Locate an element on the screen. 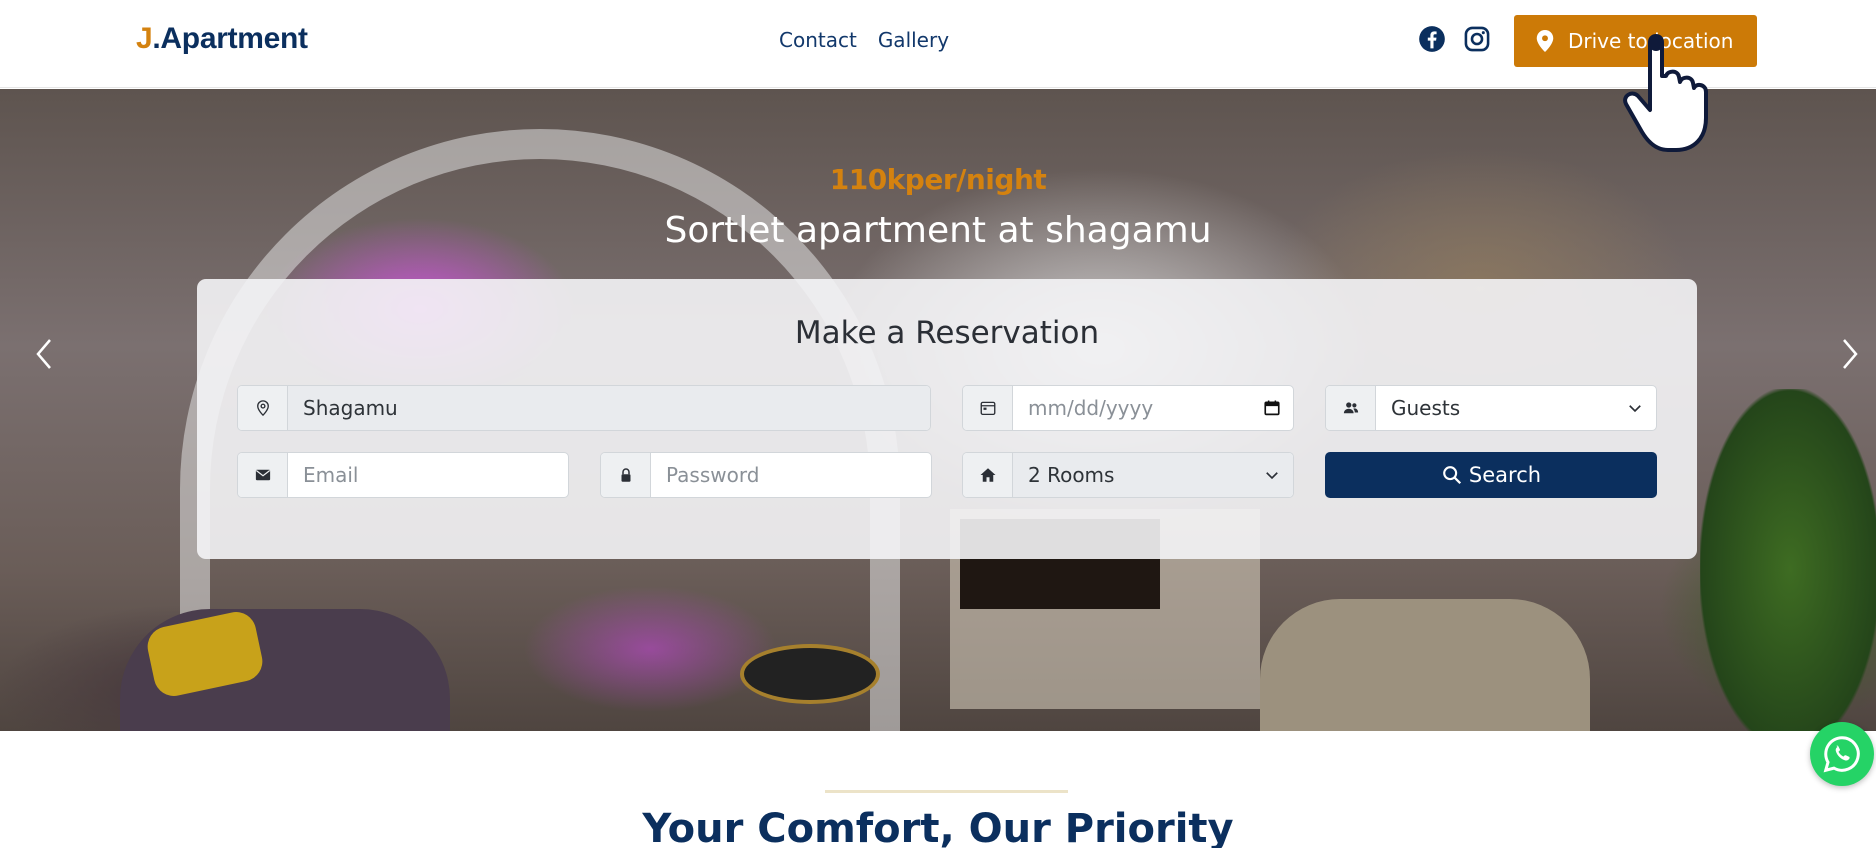  calendar-picker-icon is located at coordinates (1272, 408).